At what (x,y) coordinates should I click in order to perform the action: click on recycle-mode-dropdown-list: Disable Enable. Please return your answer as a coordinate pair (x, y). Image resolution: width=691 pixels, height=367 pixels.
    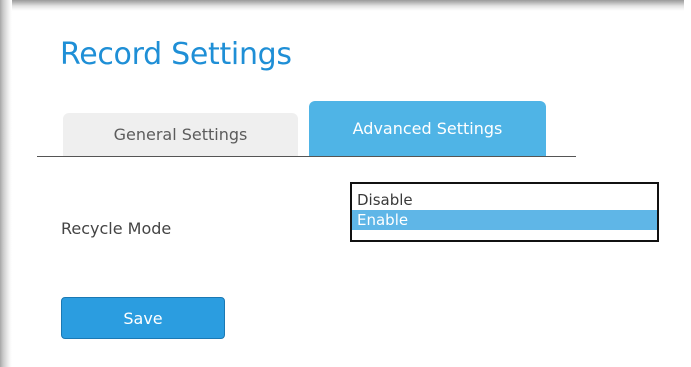
    Looking at the image, I should click on (504, 212).